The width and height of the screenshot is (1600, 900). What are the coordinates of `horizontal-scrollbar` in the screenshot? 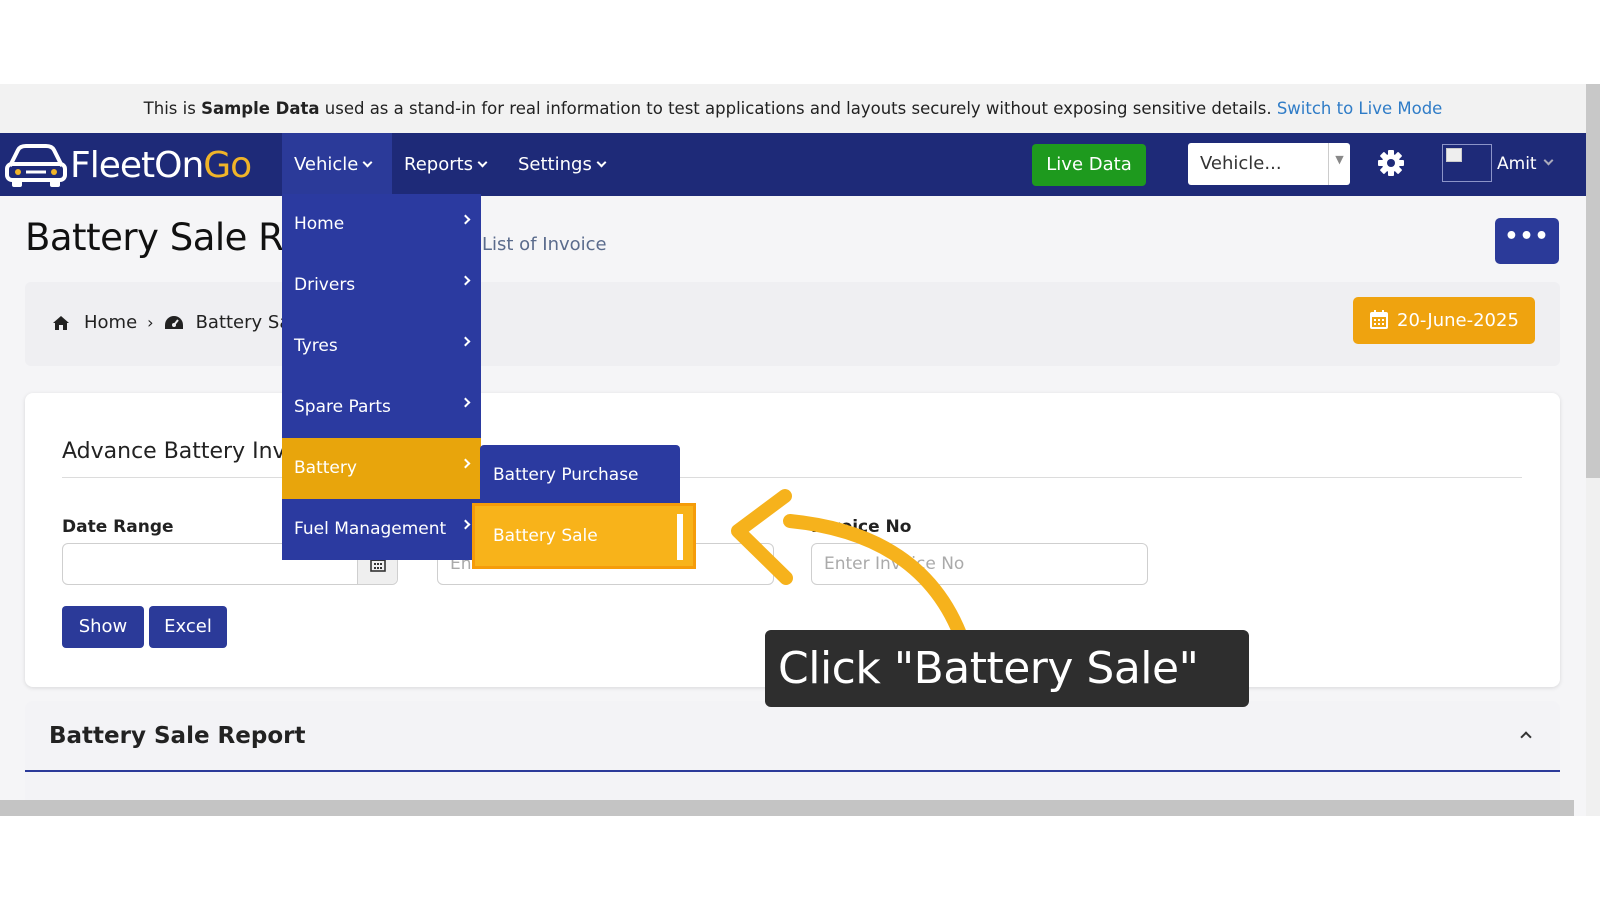 It's located at (787, 808).